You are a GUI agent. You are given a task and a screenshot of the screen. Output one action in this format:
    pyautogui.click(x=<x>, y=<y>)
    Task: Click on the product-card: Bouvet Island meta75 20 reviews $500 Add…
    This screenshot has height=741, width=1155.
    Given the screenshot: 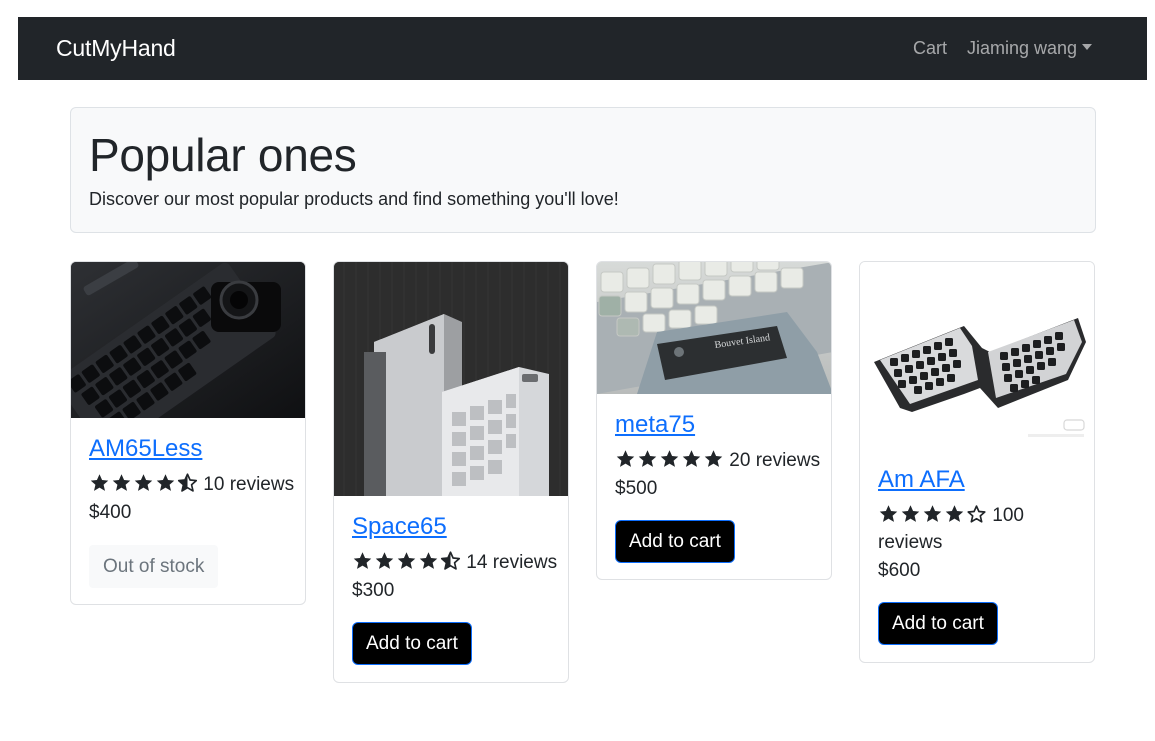 What is the action you would take?
    pyautogui.click(x=714, y=420)
    